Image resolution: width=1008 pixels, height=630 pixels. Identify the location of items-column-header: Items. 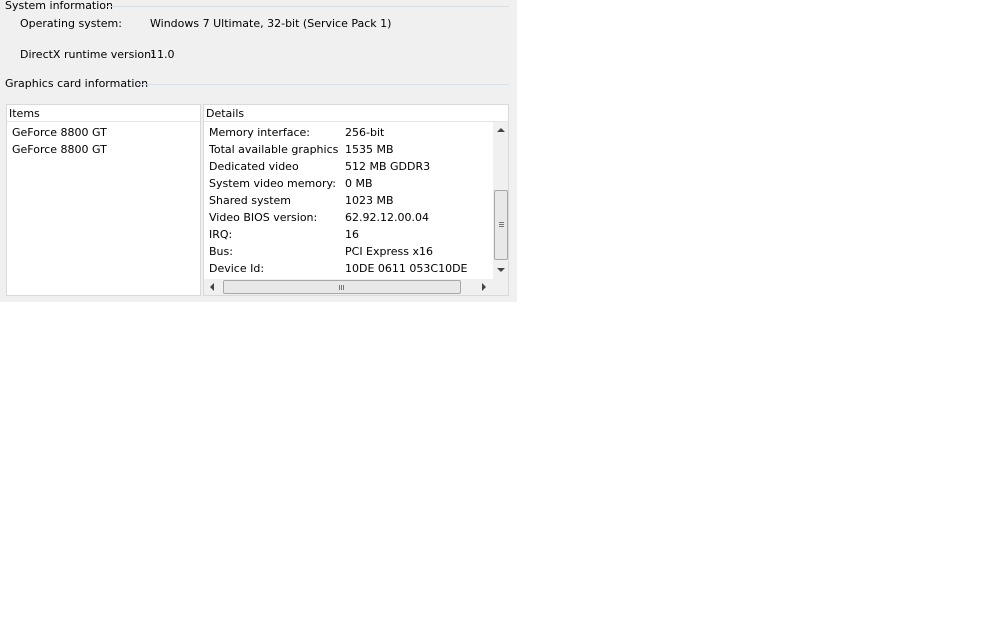
(103, 113).